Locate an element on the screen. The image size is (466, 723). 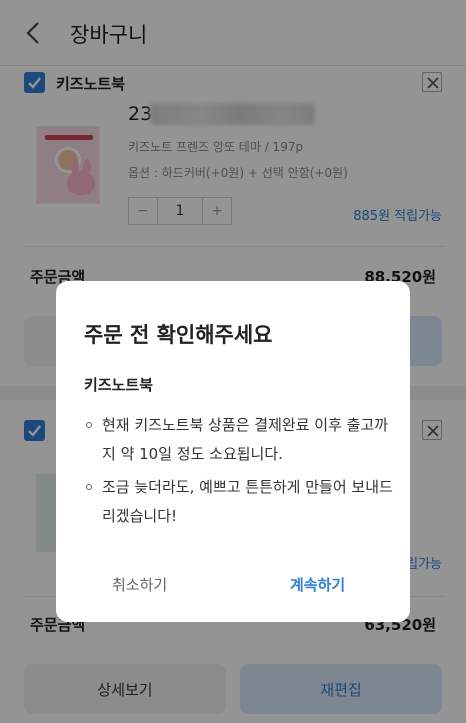
notice-item: 조금 늦더라도, 예쁘고 튼튼하게 만들어 보내드리겠습니다! is located at coordinates (239, 502).